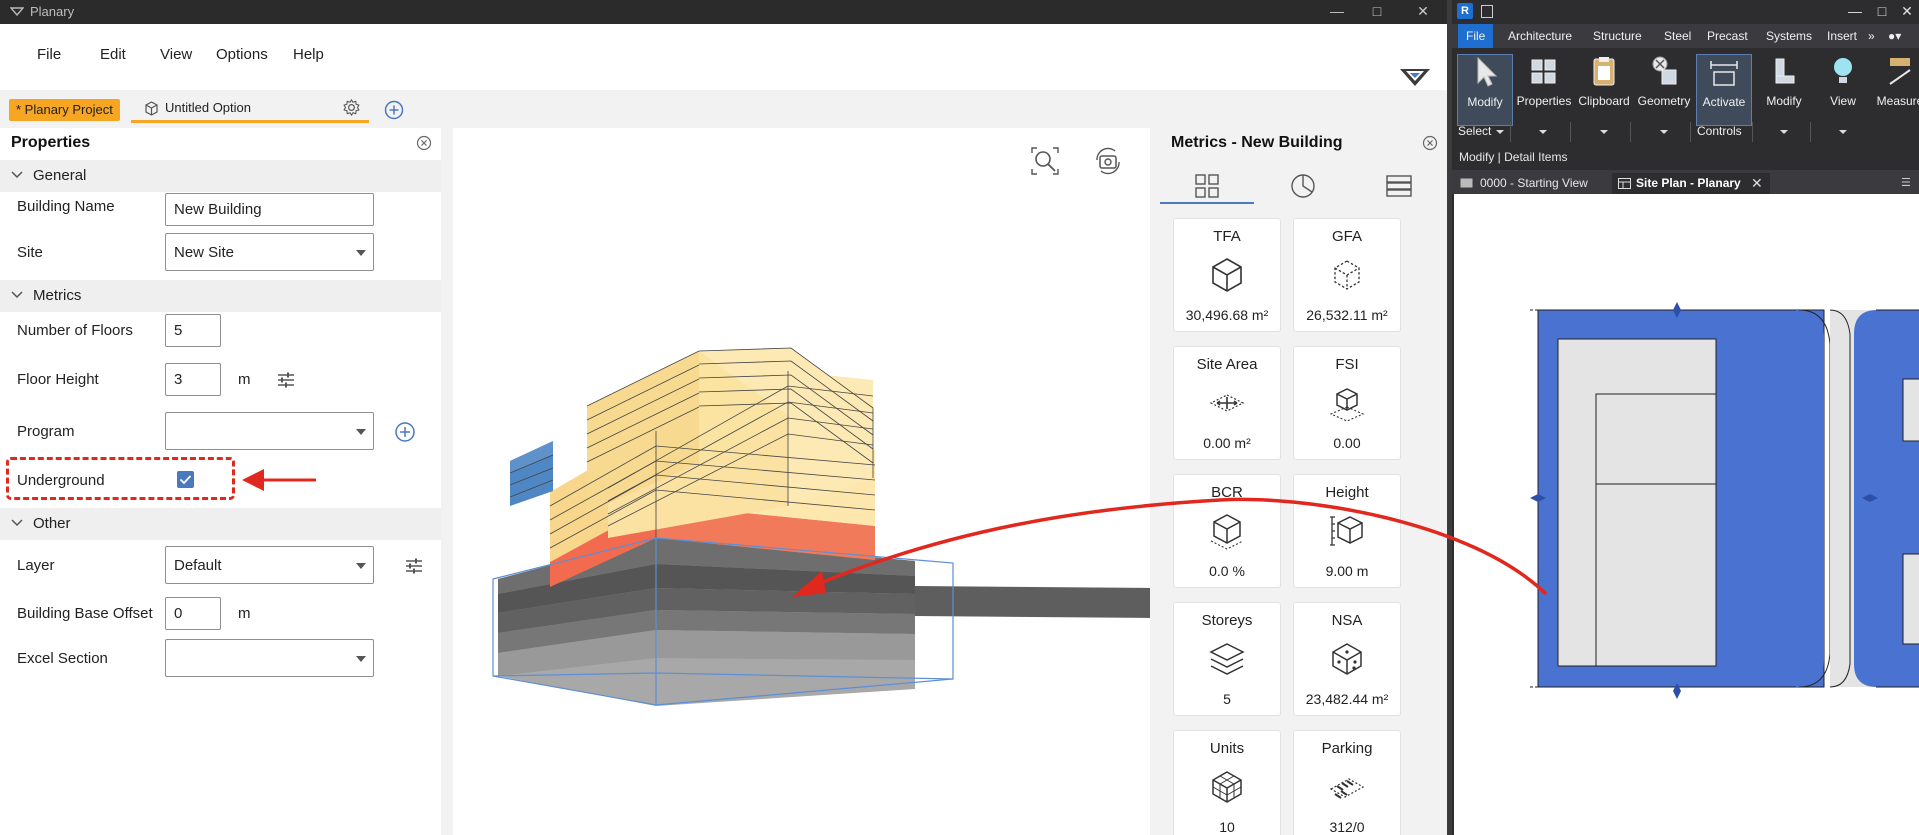 The image size is (1919, 835). I want to click on menu-help: Help, so click(308, 54).